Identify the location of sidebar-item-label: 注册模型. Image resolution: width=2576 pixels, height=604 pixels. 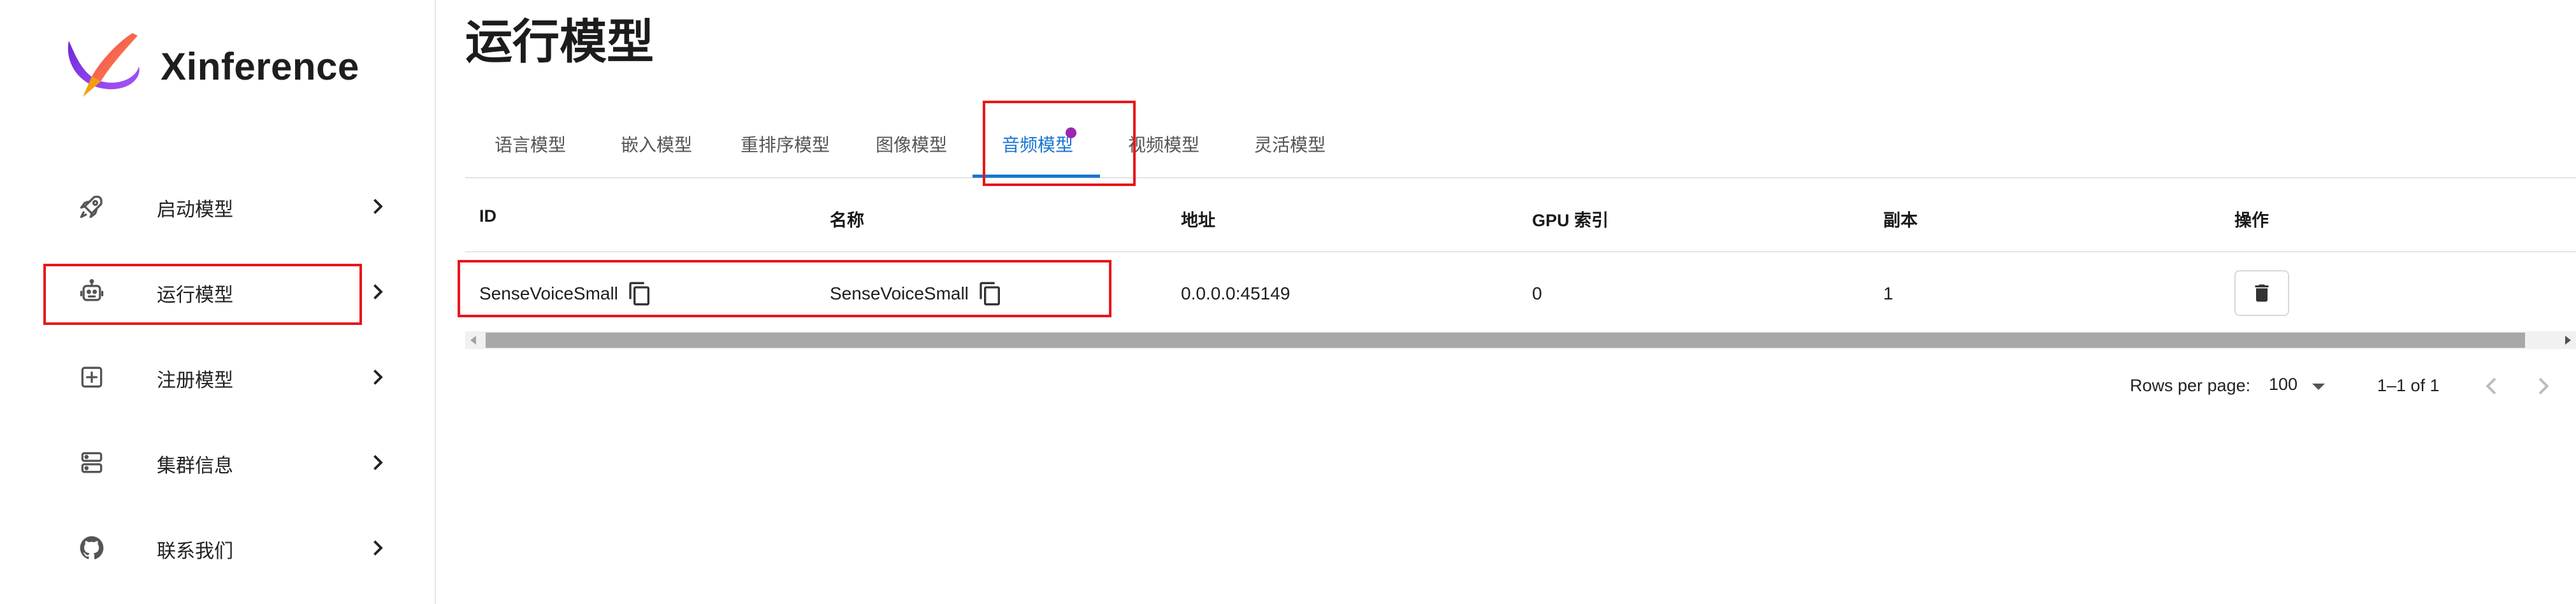
(195, 380).